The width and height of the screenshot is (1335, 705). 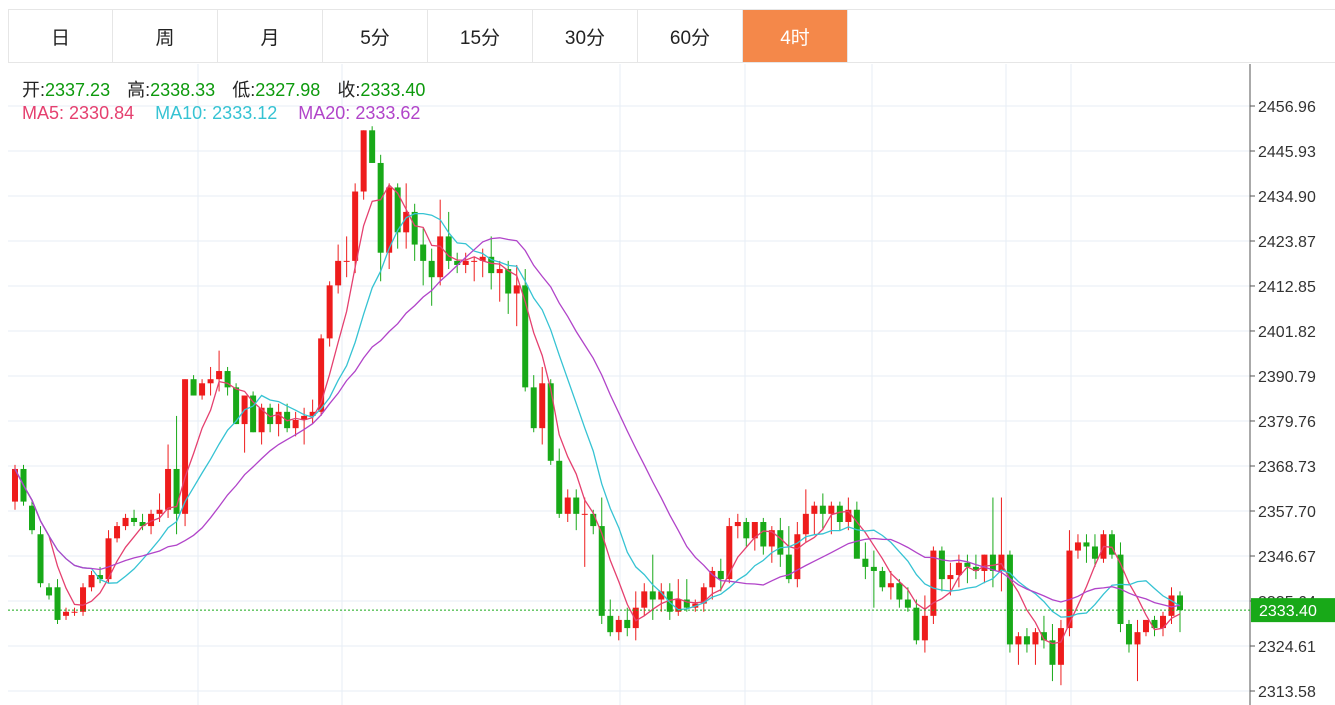 What do you see at coordinates (388, 113) in the screenshot?
I see `ma20-value: 2333.62` at bounding box center [388, 113].